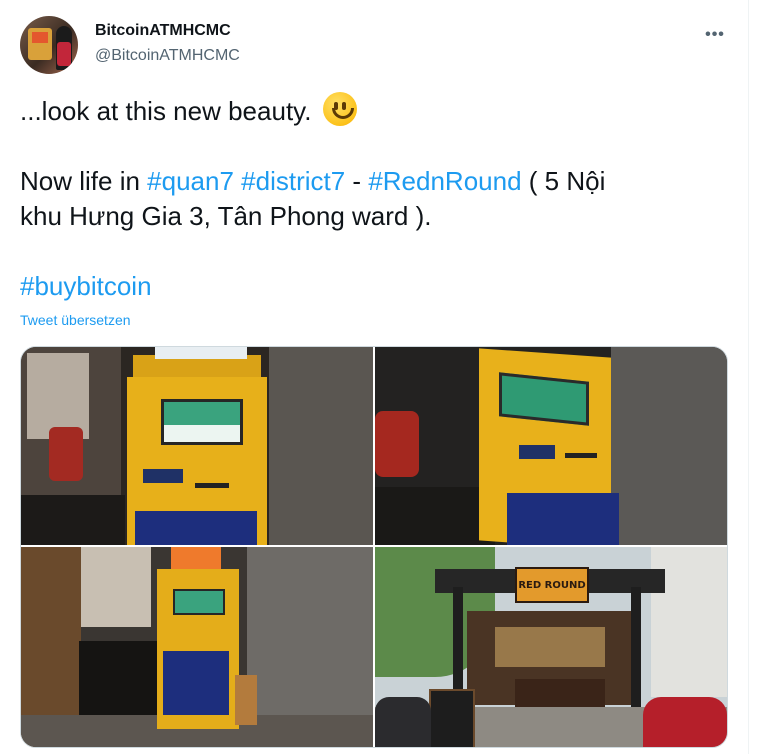 This screenshot has height=754, width=772. Describe the element at coordinates (84, 181) in the screenshot. I see `tweet-text-line2-prefix: Now life in` at that location.